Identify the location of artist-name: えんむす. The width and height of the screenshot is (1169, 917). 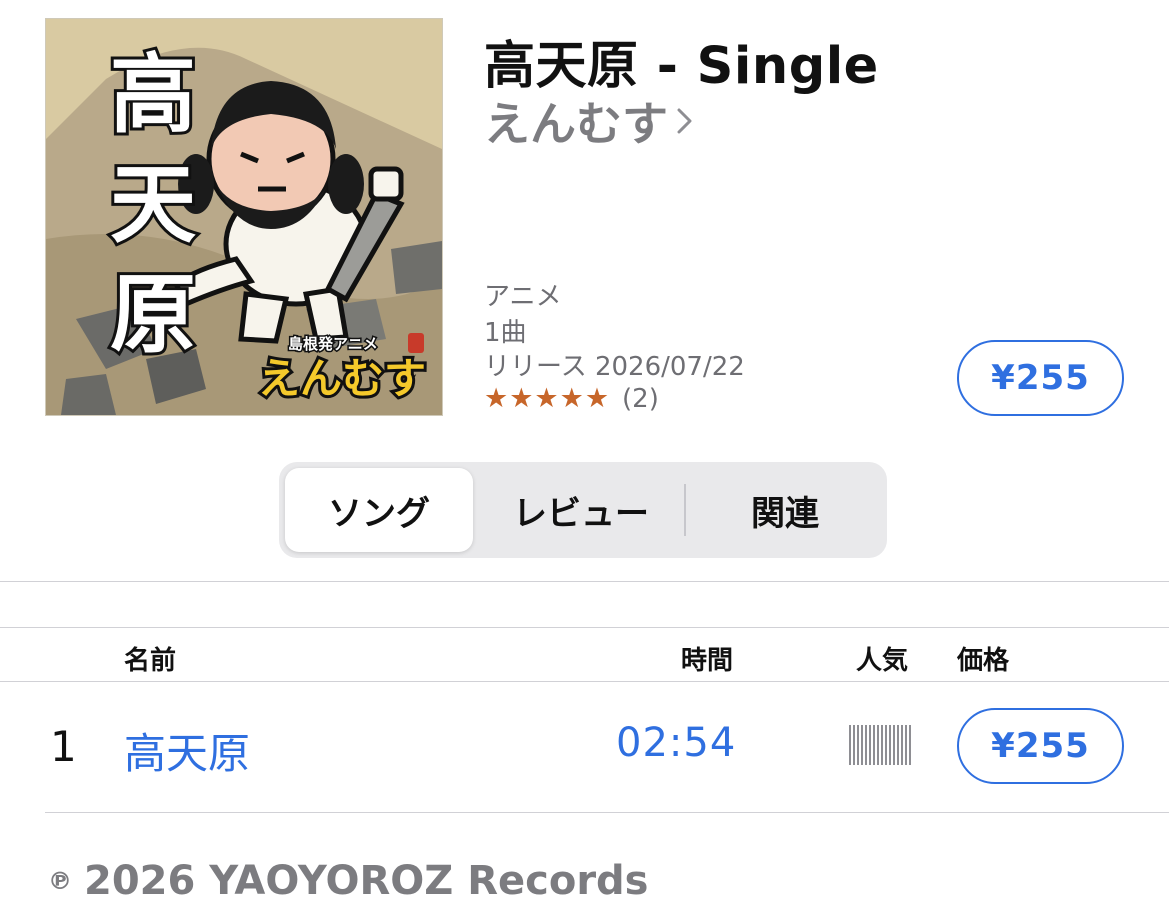
(576, 124).